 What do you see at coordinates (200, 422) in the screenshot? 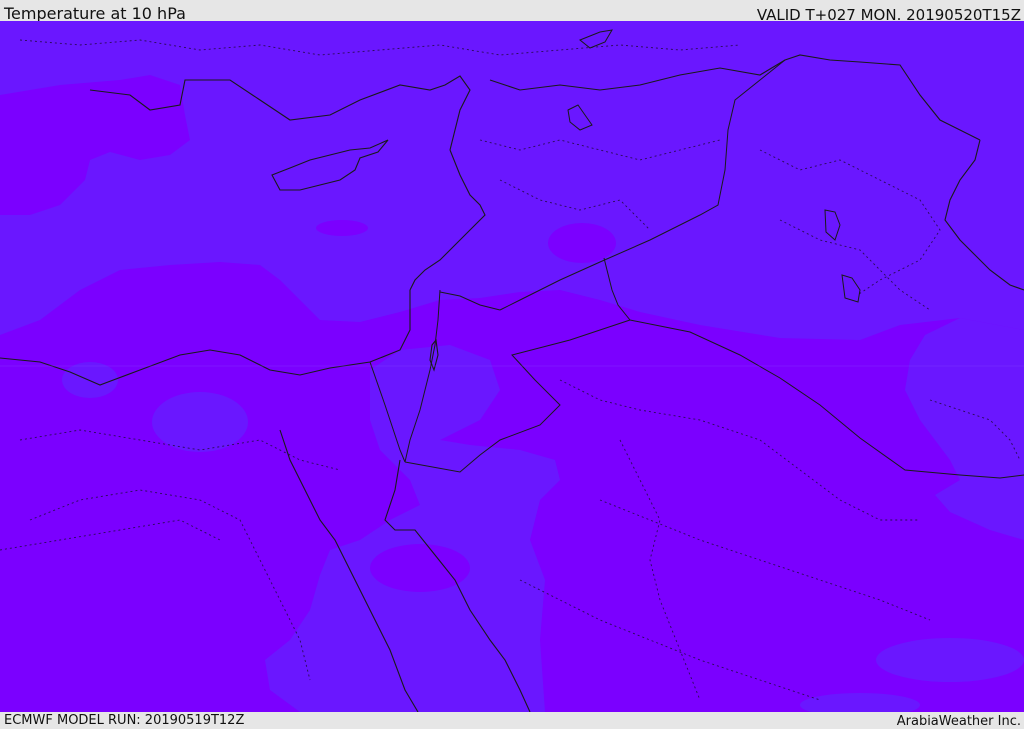
I see `temperature-band-cool-nile-delta` at bounding box center [200, 422].